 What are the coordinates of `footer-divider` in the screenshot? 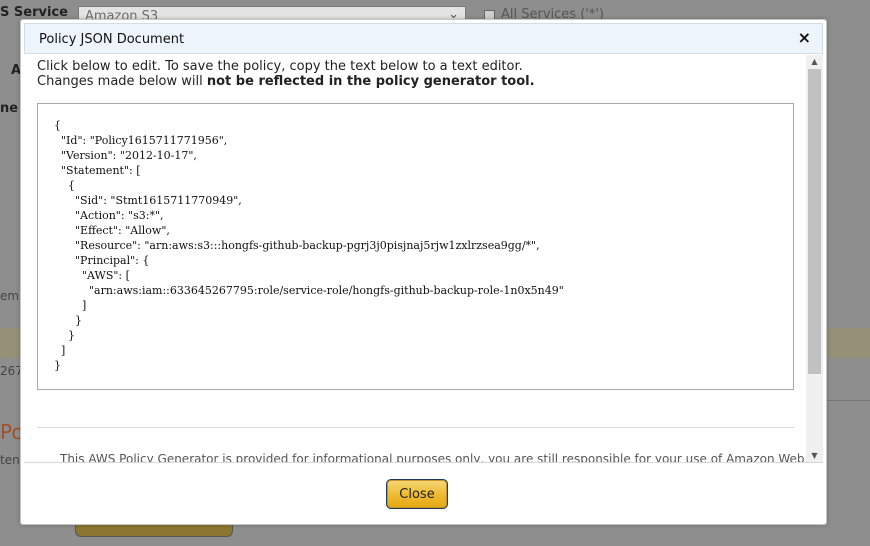 It's located at (423, 462).